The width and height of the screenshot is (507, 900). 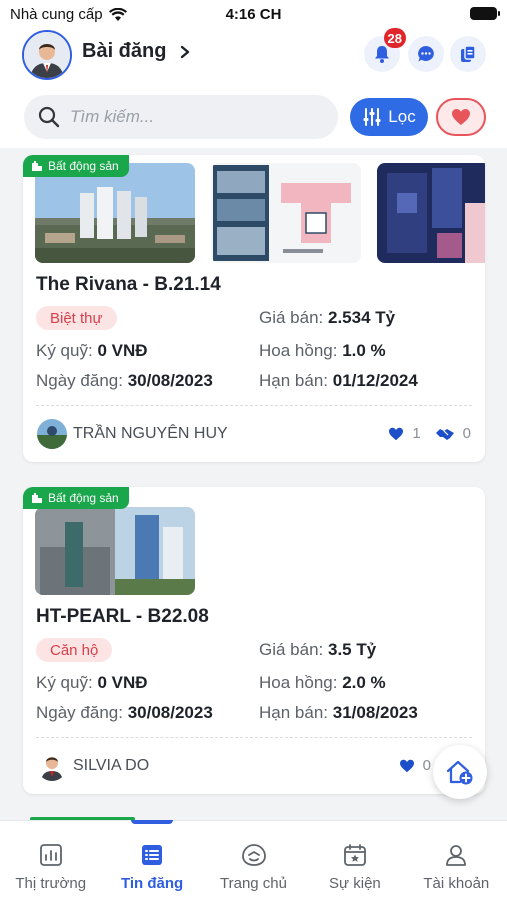 What do you see at coordinates (429, 433) in the screenshot?
I see `post-stats: 1 0` at bounding box center [429, 433].